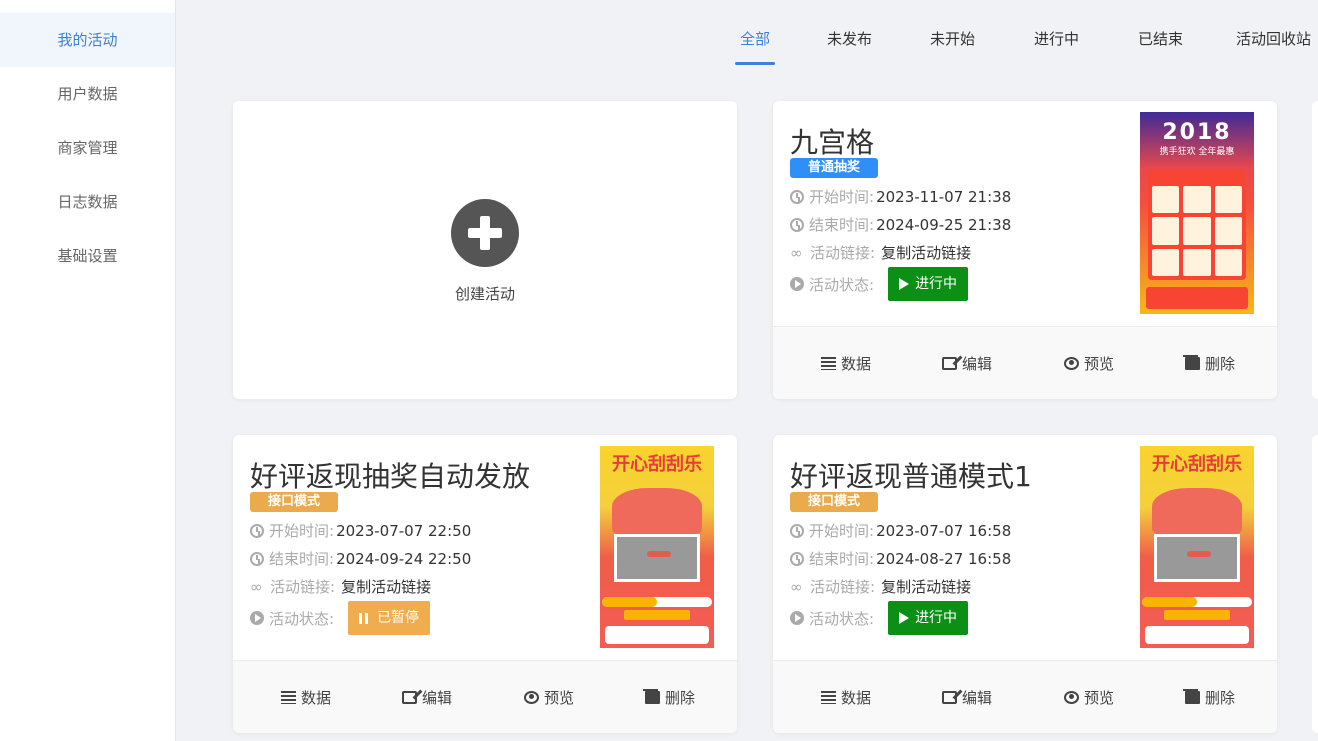 The image size is (1318, 741). I want to click on status-row: 活动状态: 已暂停, so click(340, 618).